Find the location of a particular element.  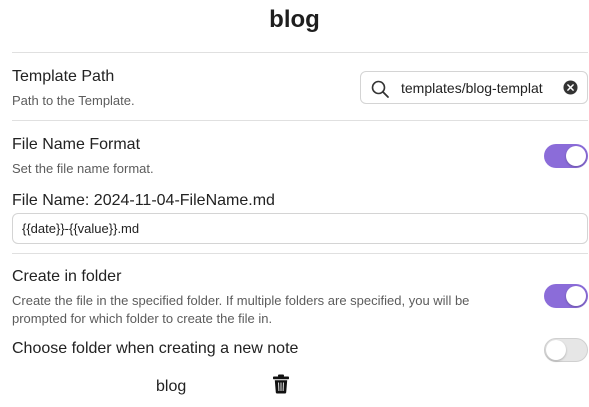

page-title: blog is located at coordinates (294, 19).